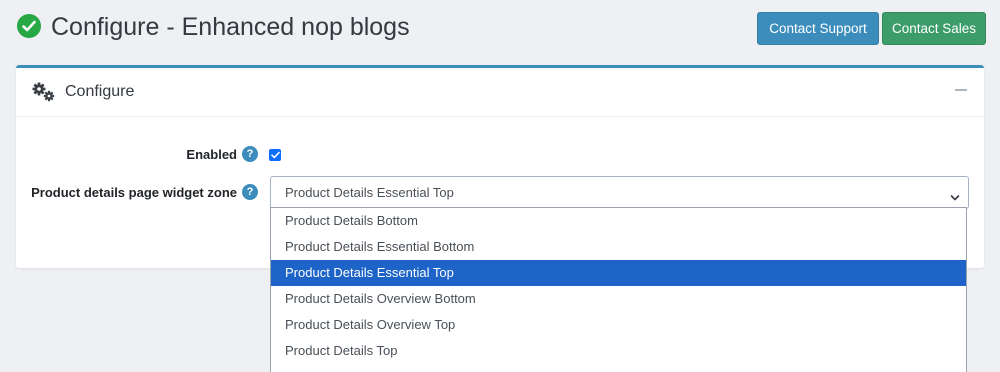 Image resolution: width=1000 pixels, height=372 pixels. I want to click on enabled-checkbox, so click(275, 155).